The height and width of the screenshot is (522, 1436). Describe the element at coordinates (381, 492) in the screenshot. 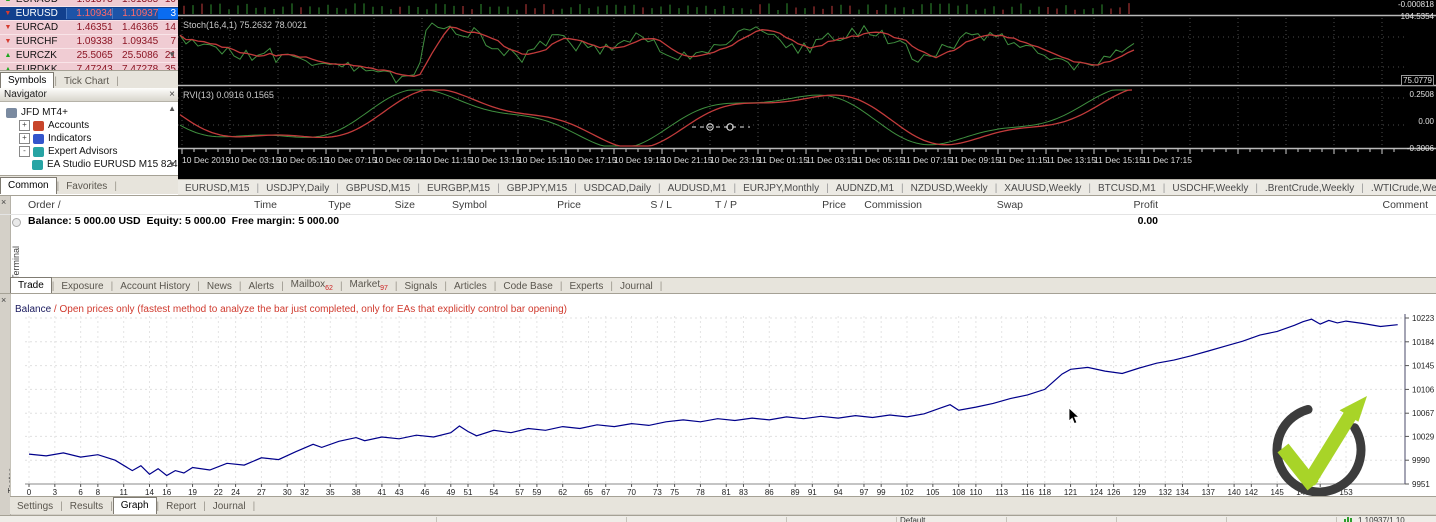

I see `svg-text: 41` at that location.